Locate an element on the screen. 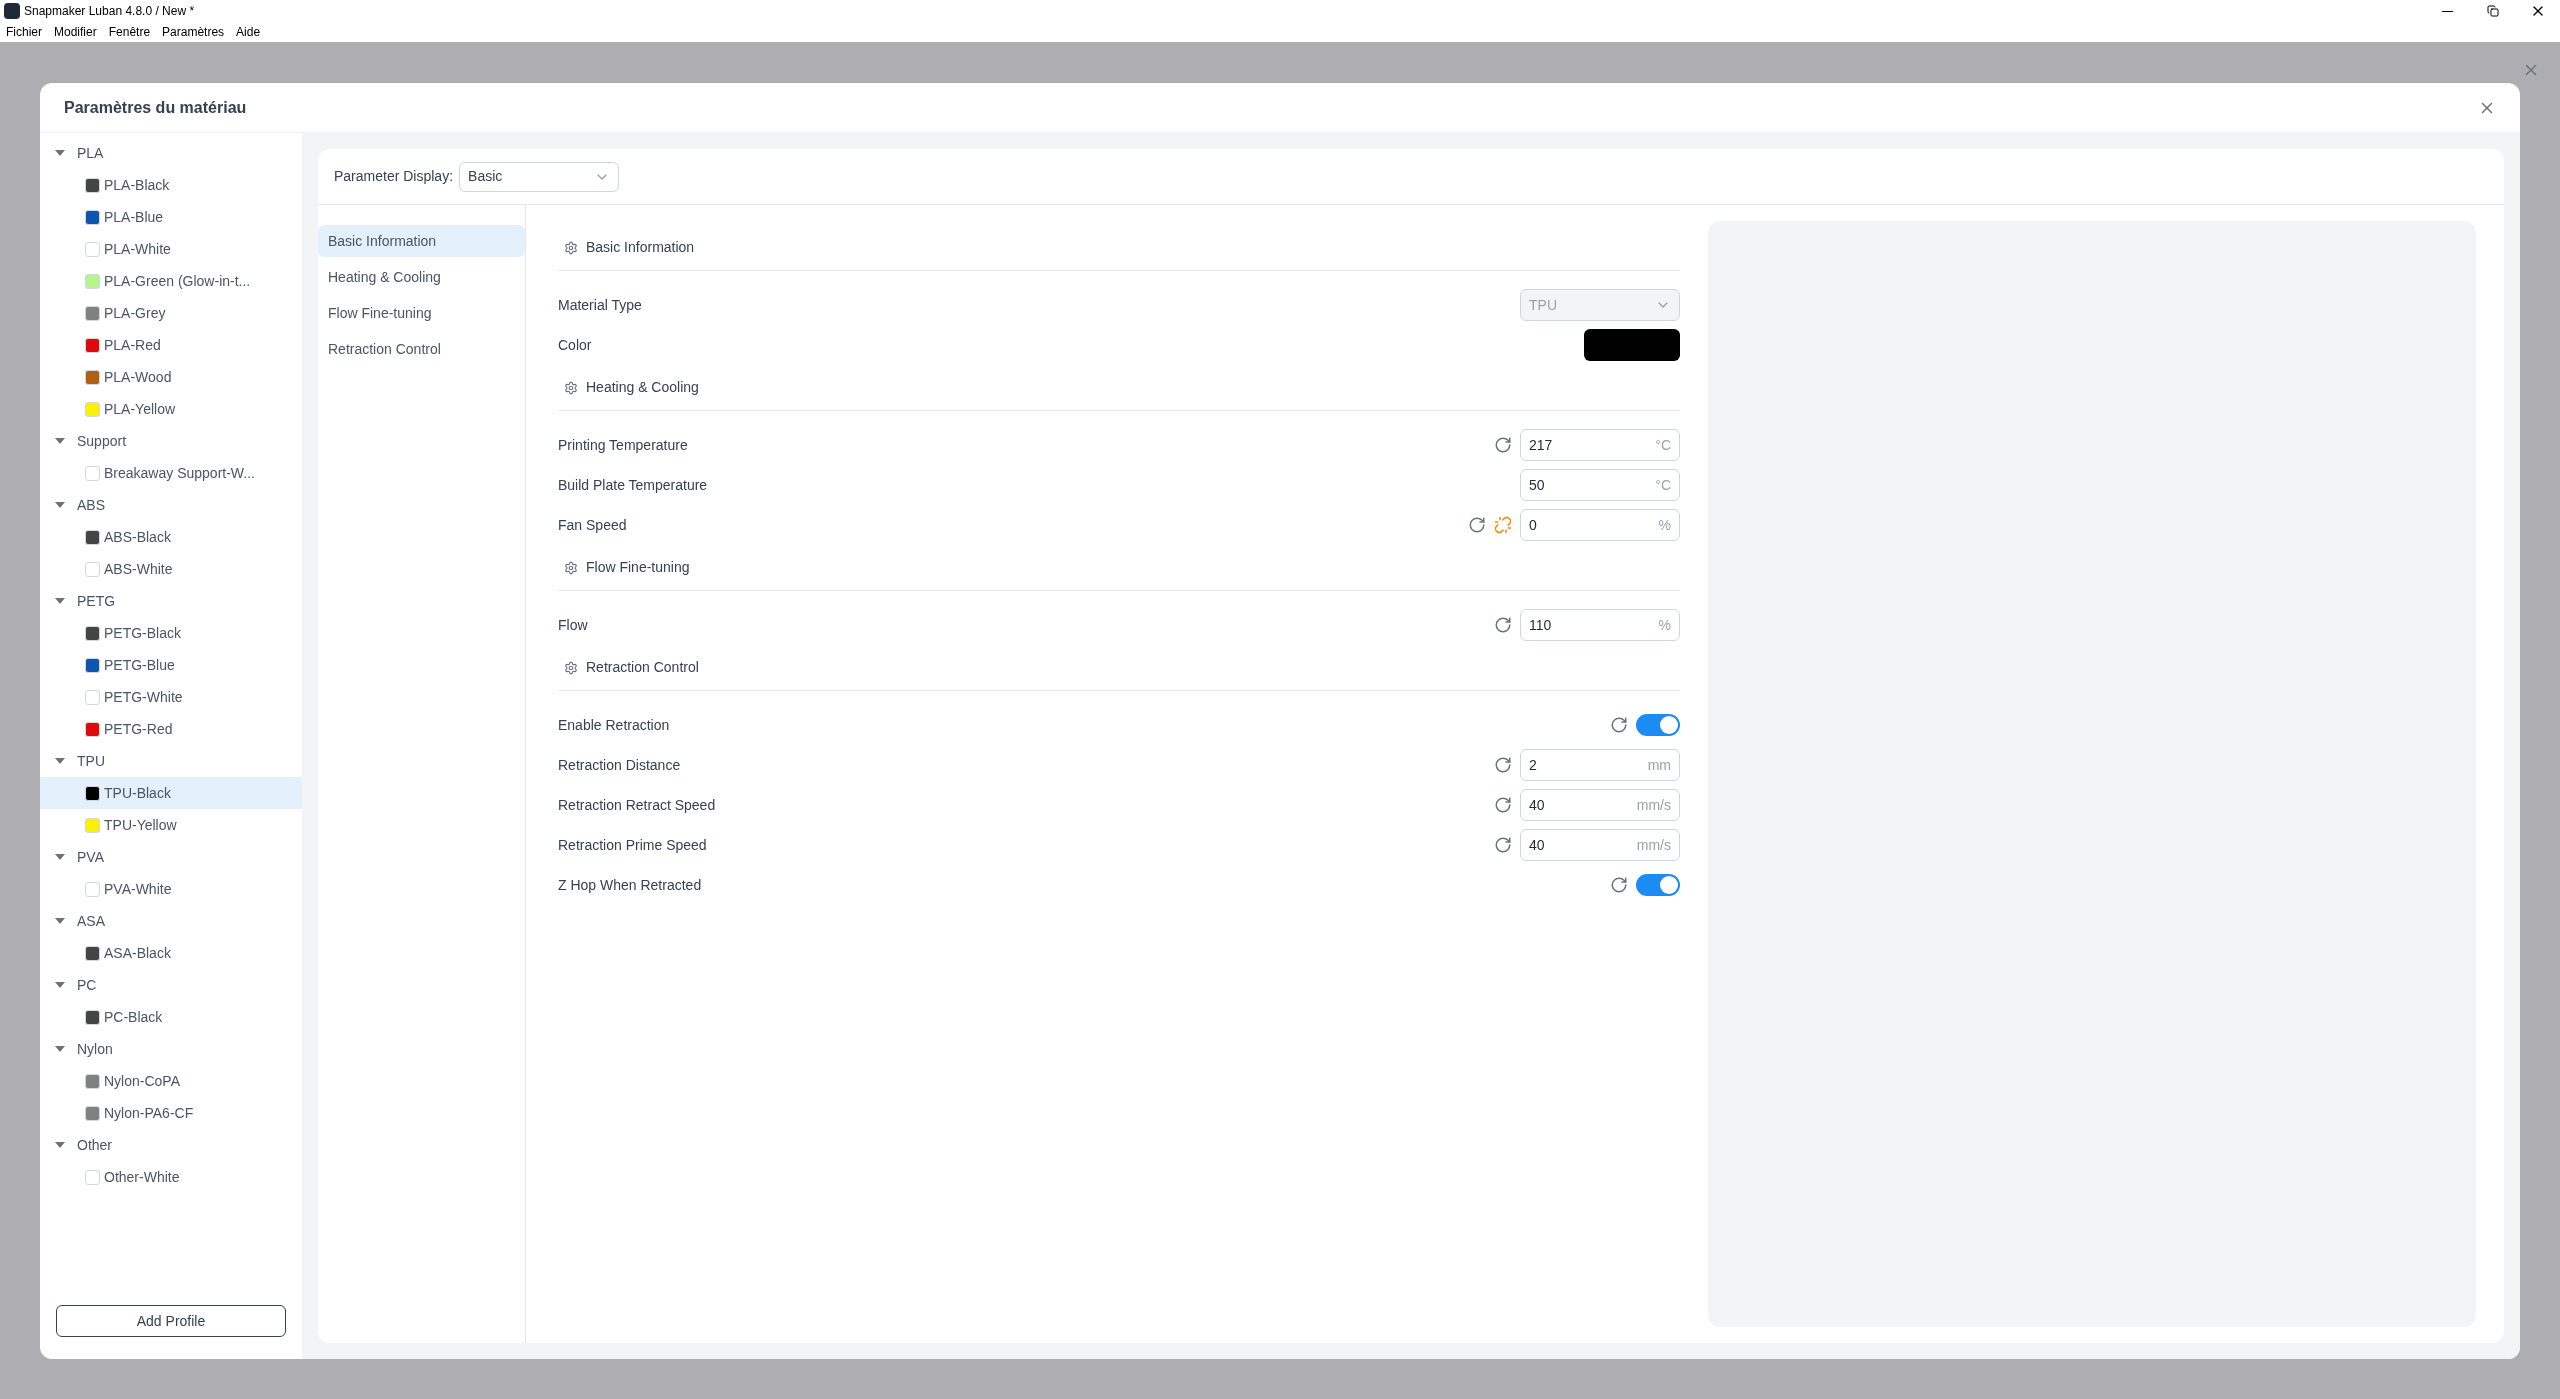 The height and width of the screenshot is (1399, 2560). section-title: Heating & Cooling is located at coordinates (642, 387).